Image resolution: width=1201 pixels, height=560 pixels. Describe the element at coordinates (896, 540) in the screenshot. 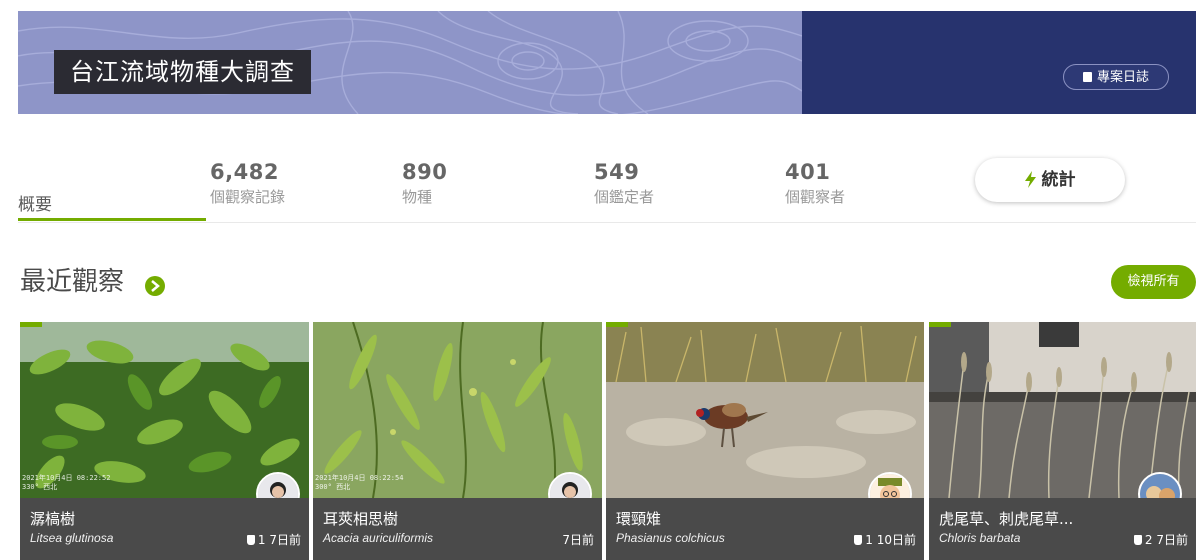

I see `time-ago: 10日前` at that location.